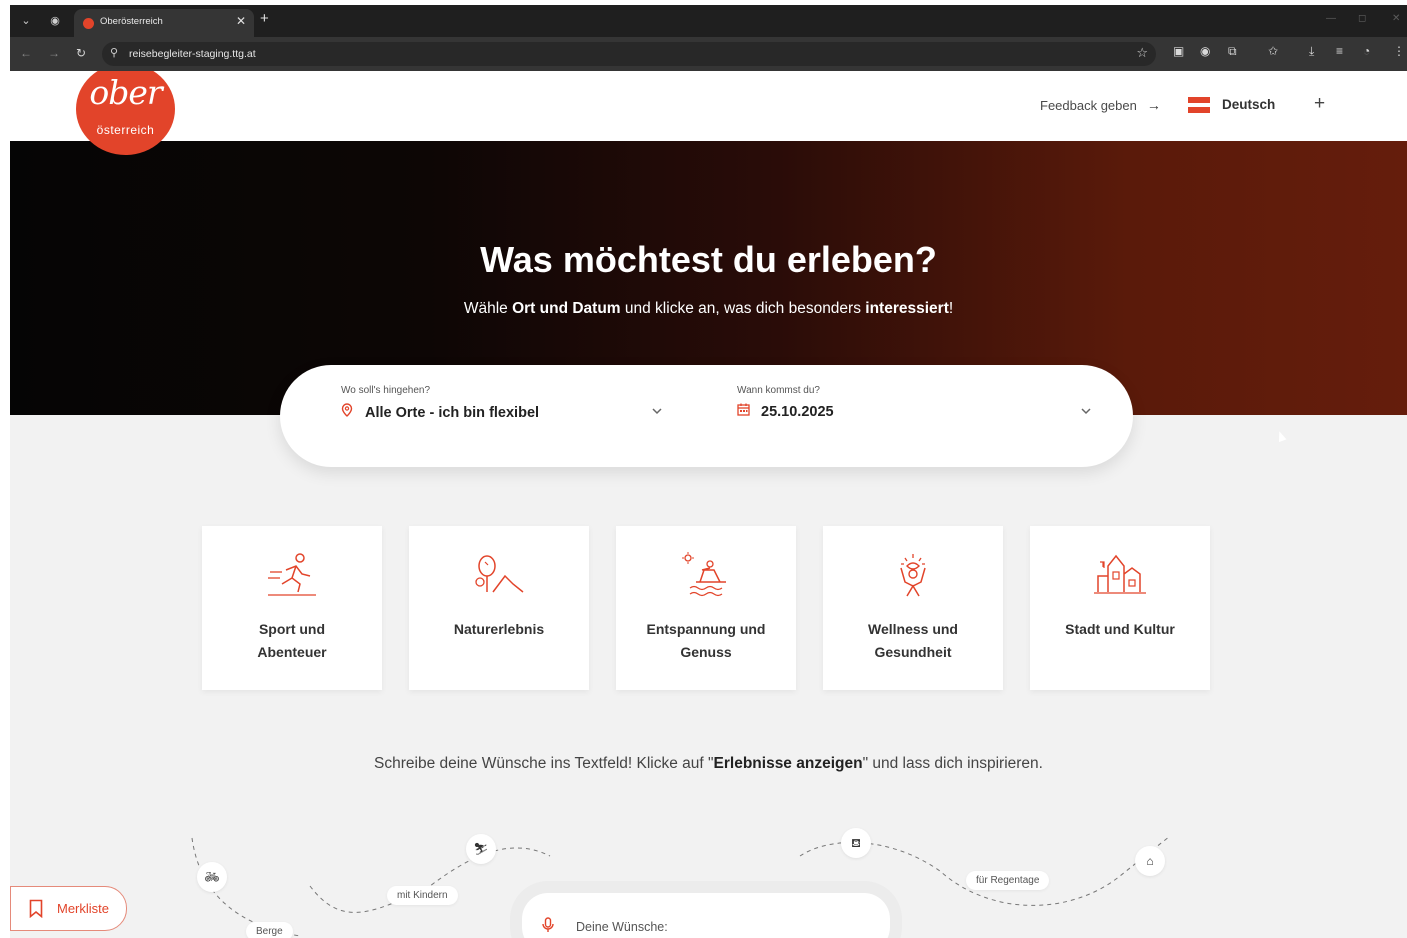  I want to click on logo-sub-text: österreich, so click(125, 130).